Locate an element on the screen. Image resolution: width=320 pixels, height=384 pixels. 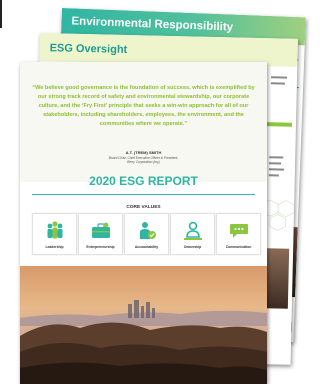
core-value-label: Entrepreneurship is located at coordinates (100, 247).